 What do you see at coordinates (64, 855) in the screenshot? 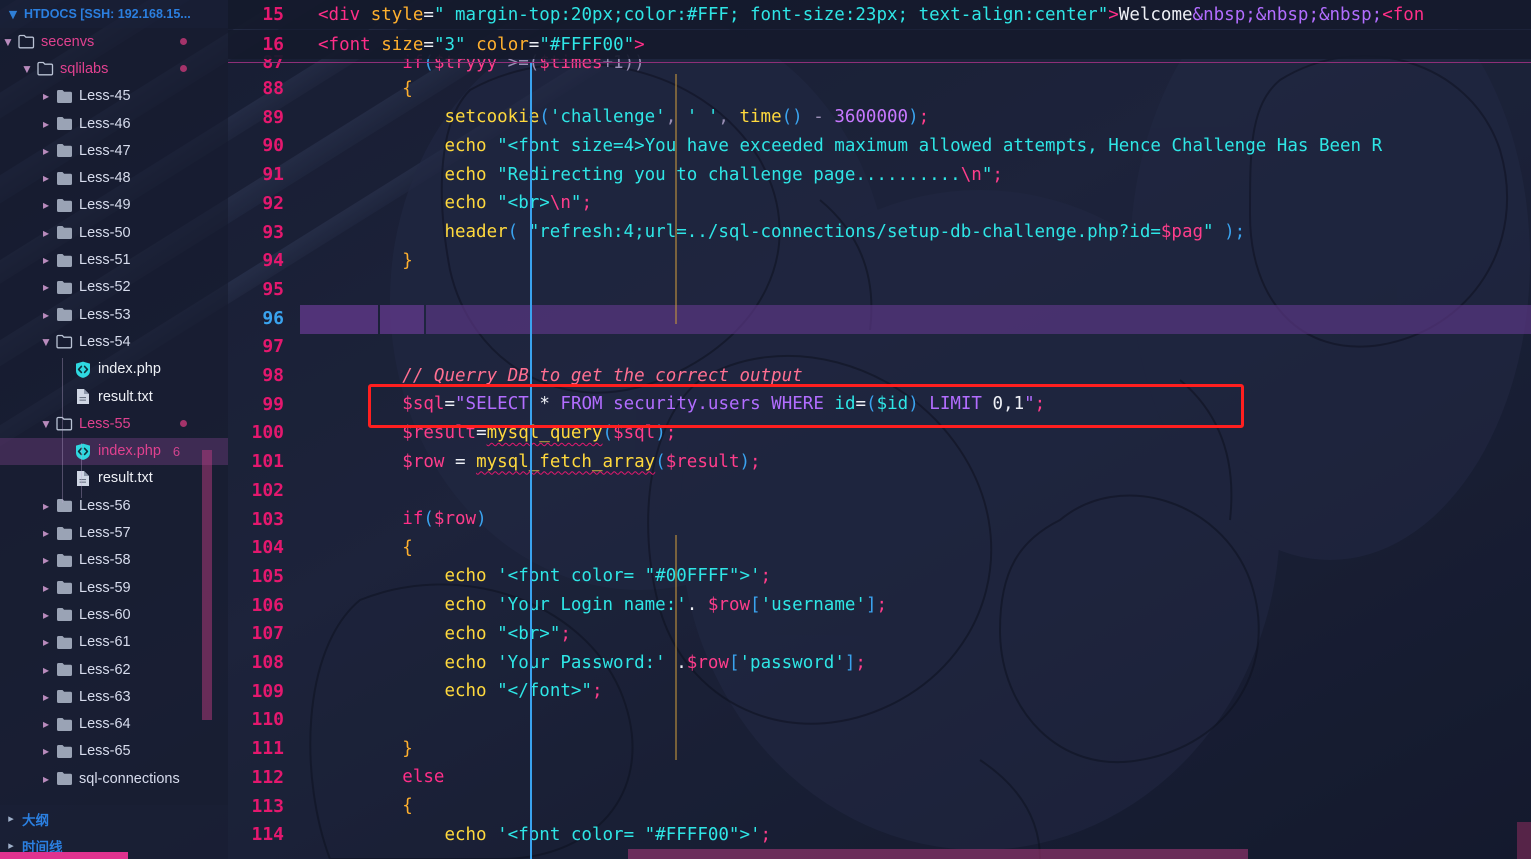
I see `sidebar-horizontal-scrollbar` at bounding box center [64, 855].